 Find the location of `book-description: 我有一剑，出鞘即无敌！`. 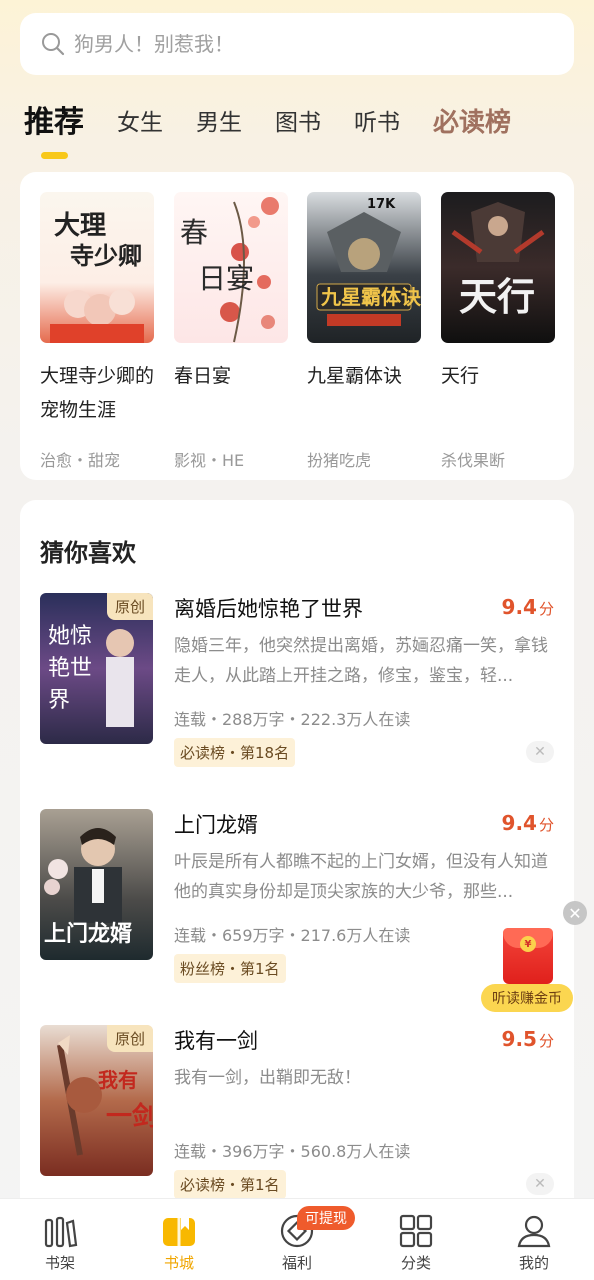

book-description: 我有一剑，出鞘即无敌！ is located at coordinates (267, 1078).